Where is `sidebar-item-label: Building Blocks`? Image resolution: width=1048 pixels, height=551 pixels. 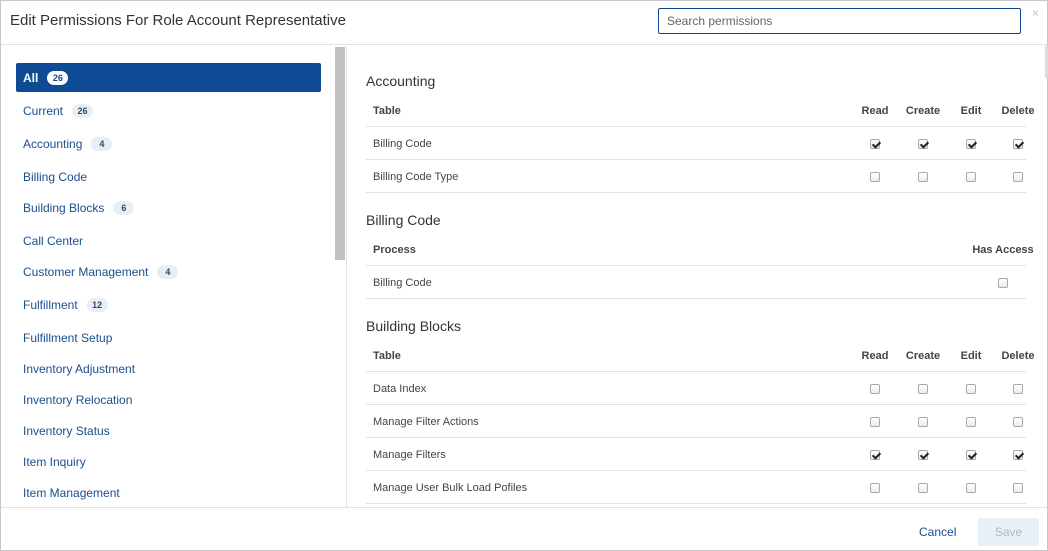 sidebar-item-label: Building Blocks is located at coordinates (64, 207).